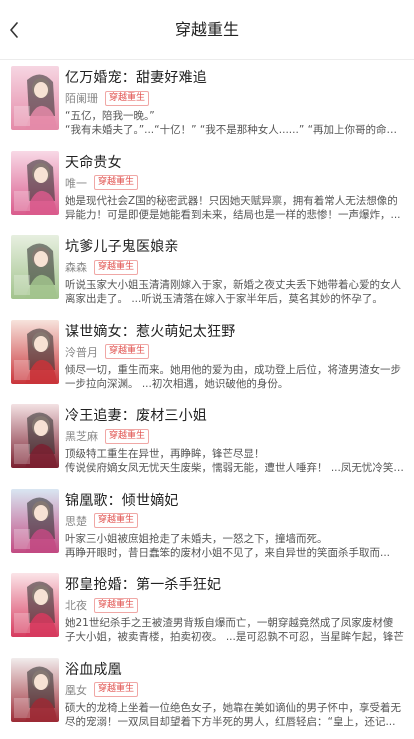 Image resolution: width=414 pixels, height=739 pixels. I want to click on book-meta: 黑芝麻 穿越重生, so click(107, 436).